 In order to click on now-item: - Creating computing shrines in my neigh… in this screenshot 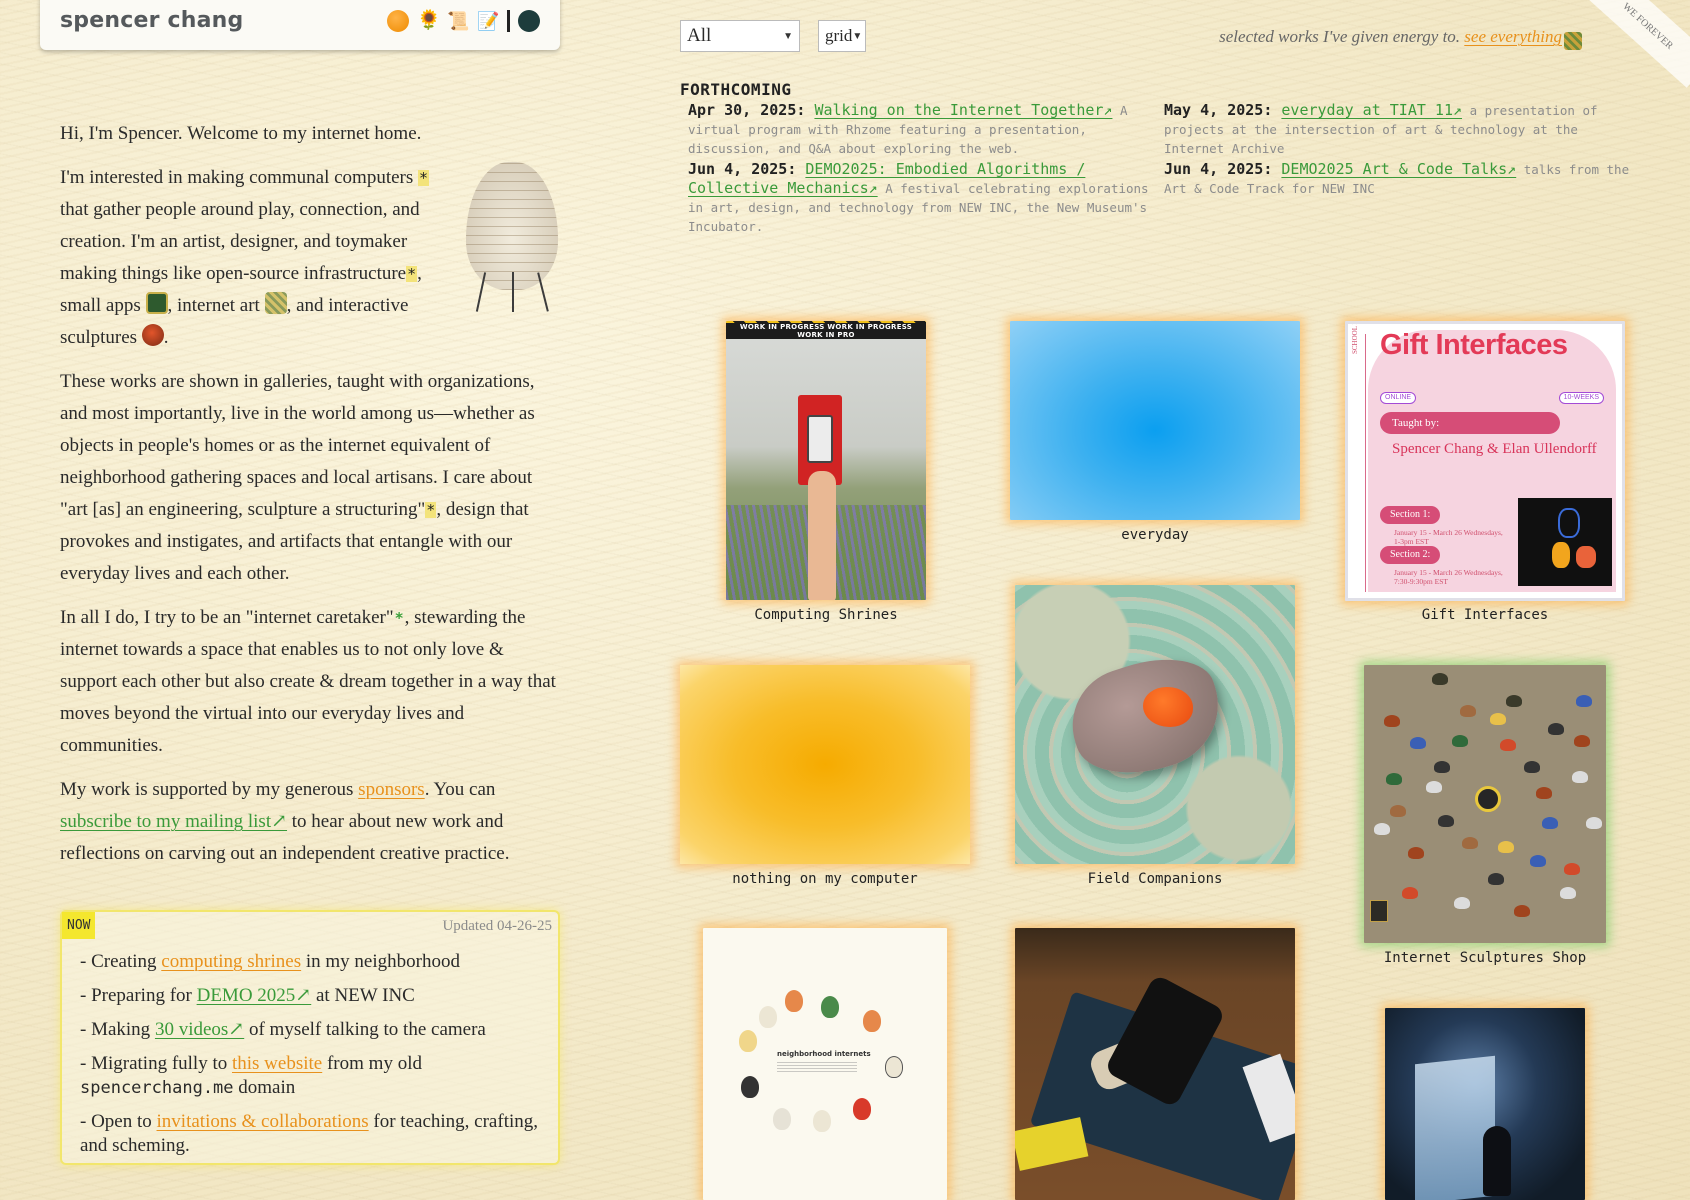, I will do `click(313, 962)`.